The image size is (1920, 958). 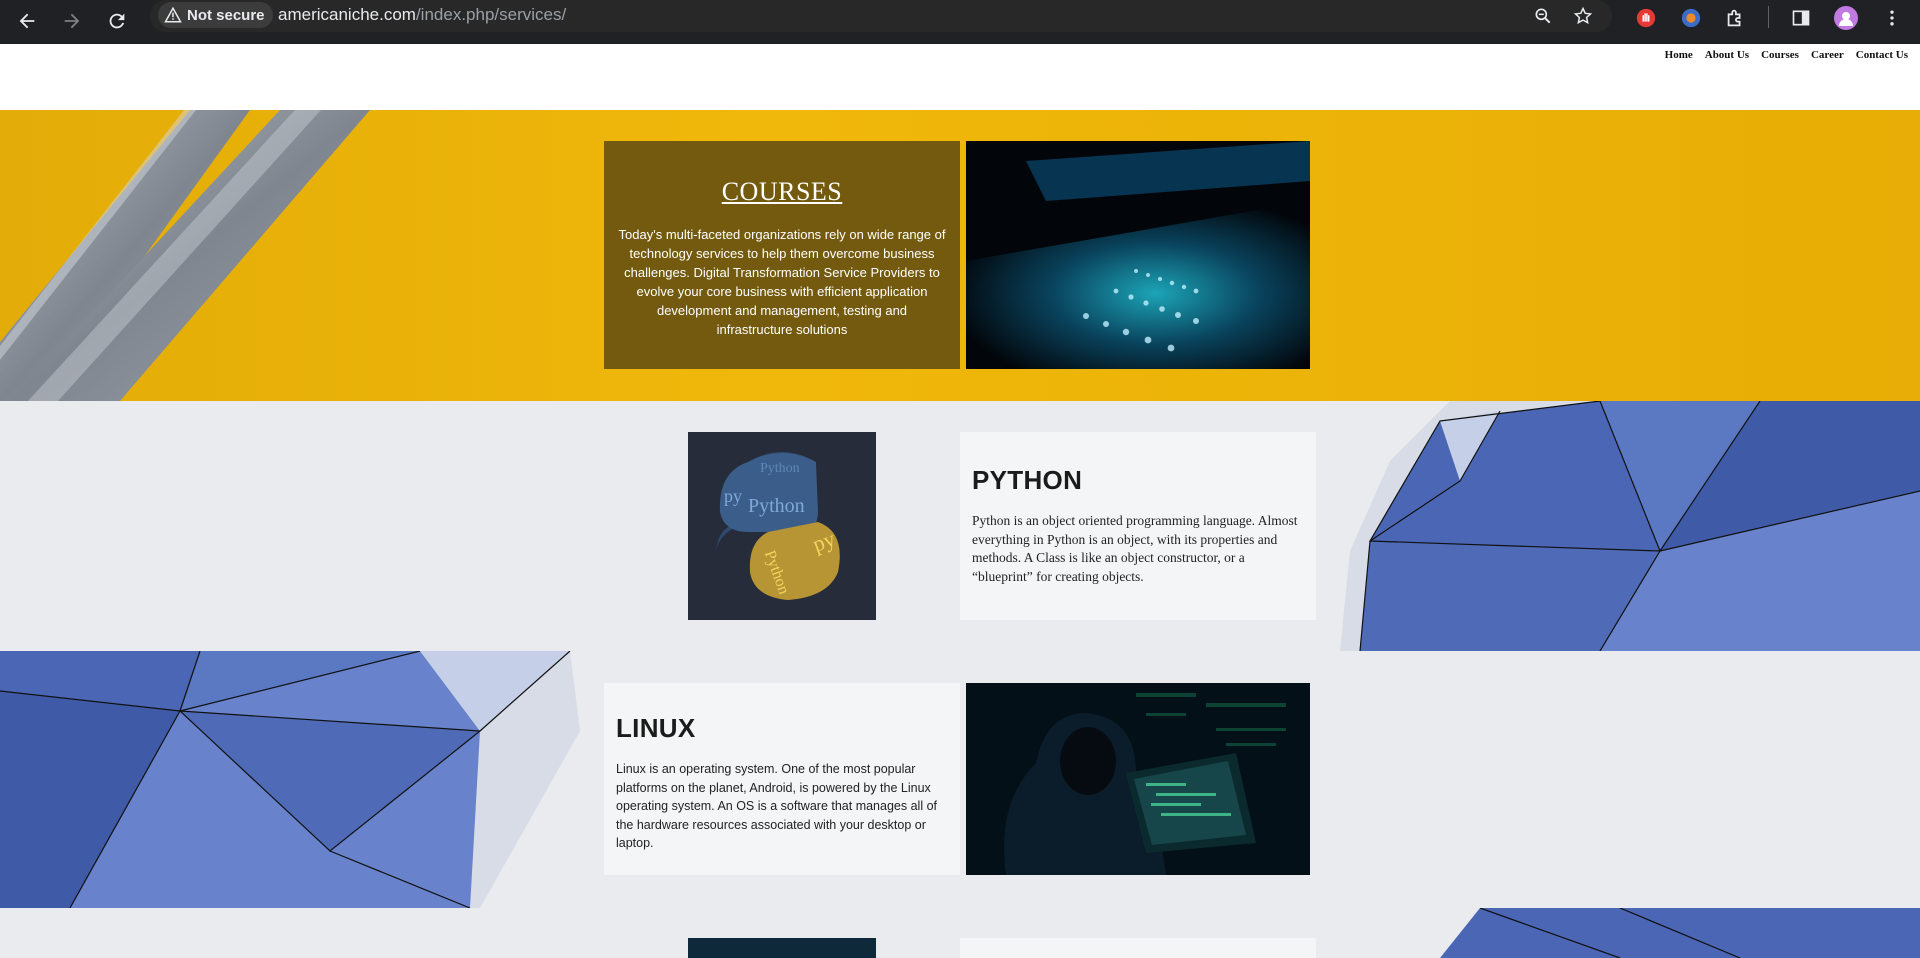 What do you see at coordinates (780, 468) in the screenshot?
I see `logo-word-python-3: Python` at bounding box center [780, 468].